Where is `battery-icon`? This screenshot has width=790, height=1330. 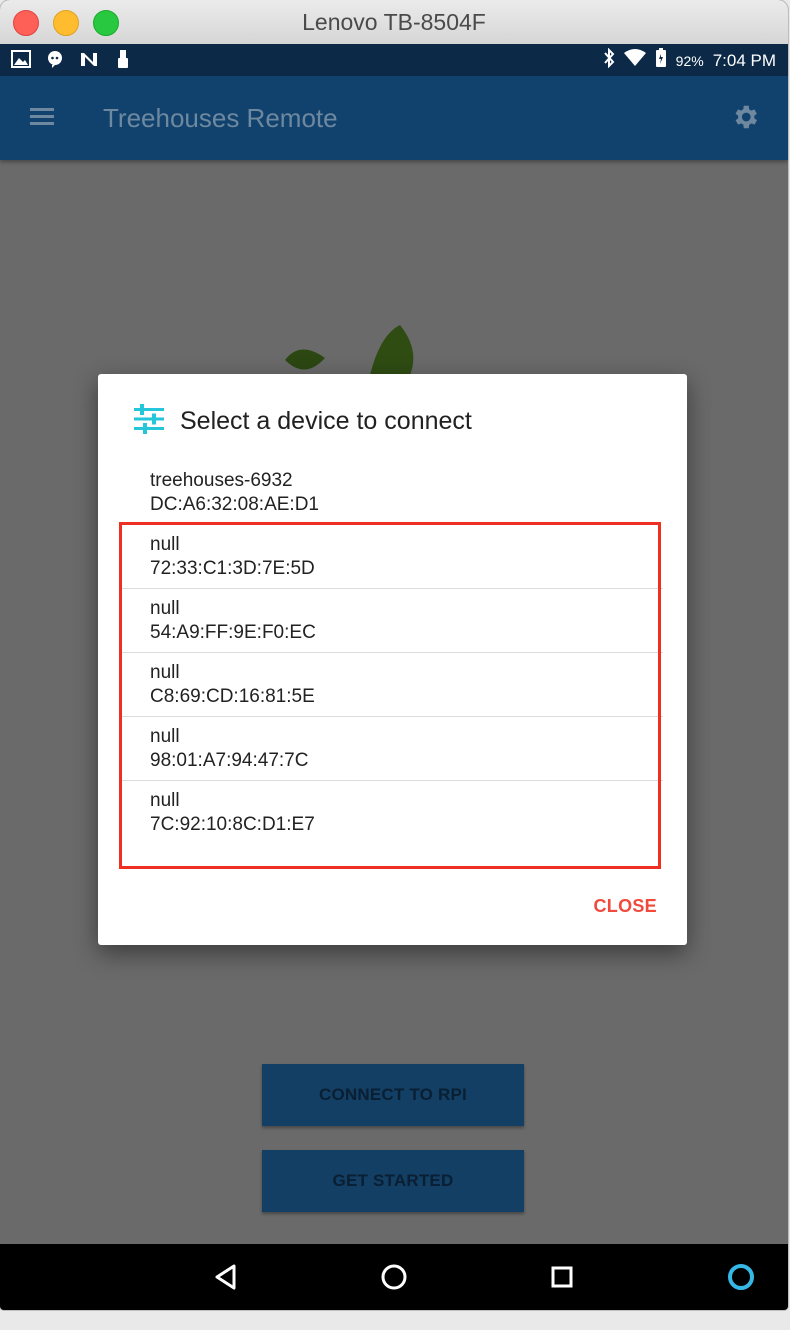
battery-icon is located at coordinates (661, 60).